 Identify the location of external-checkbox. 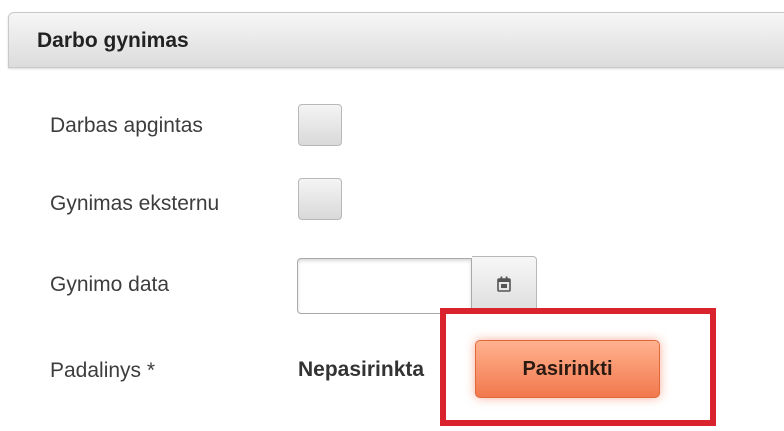
(320, 199).